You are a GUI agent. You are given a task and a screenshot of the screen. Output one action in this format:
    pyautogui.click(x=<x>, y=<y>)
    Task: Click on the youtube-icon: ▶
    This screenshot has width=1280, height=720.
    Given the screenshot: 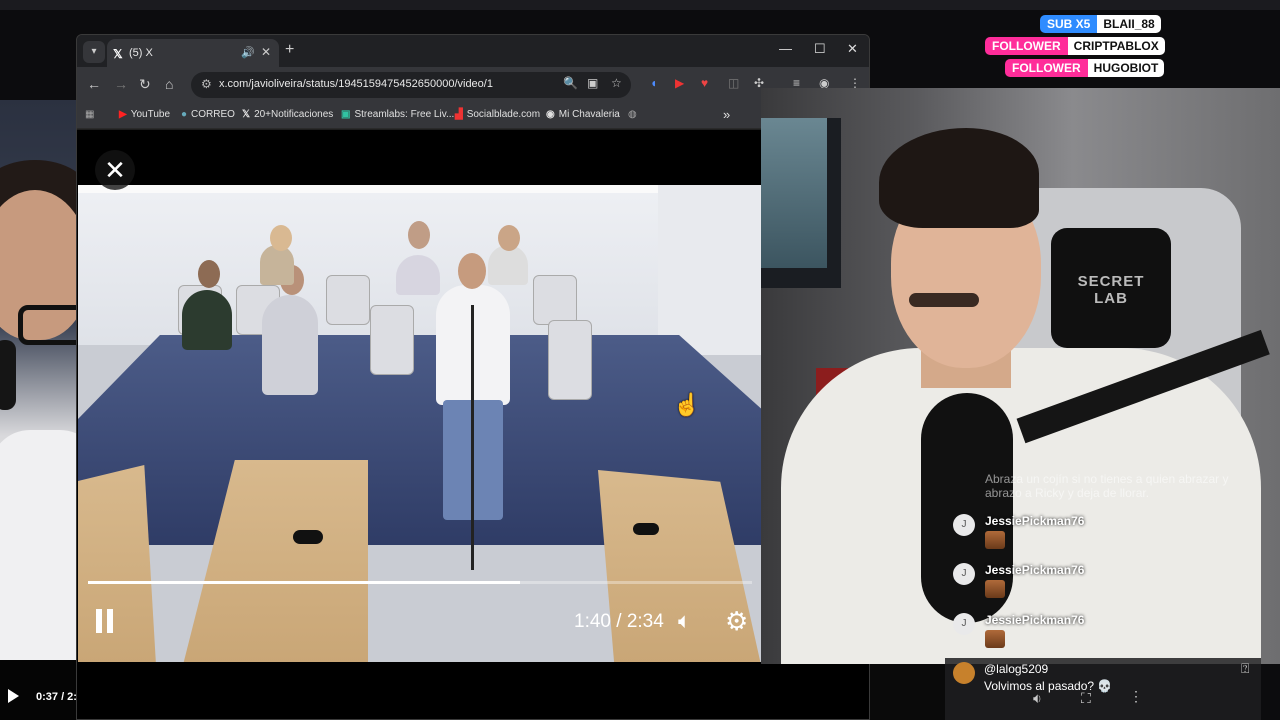 What is the action you would take?
    pyautogui.click(x=123, y=114)
    